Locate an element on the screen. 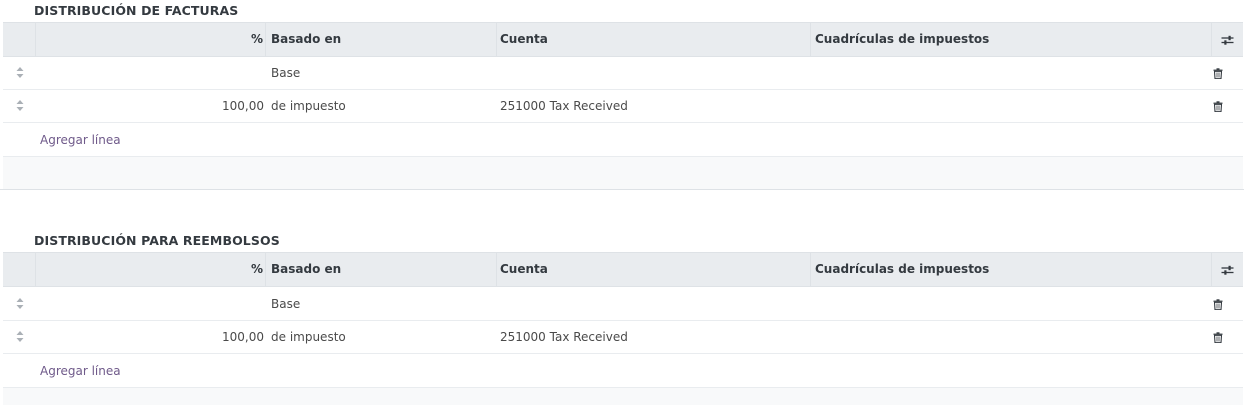 This screenshot has height=405, width=1244. section-title: DISTRIBUCIÓN PARA REEMBOLSOS is located at coordinates (157, 240).